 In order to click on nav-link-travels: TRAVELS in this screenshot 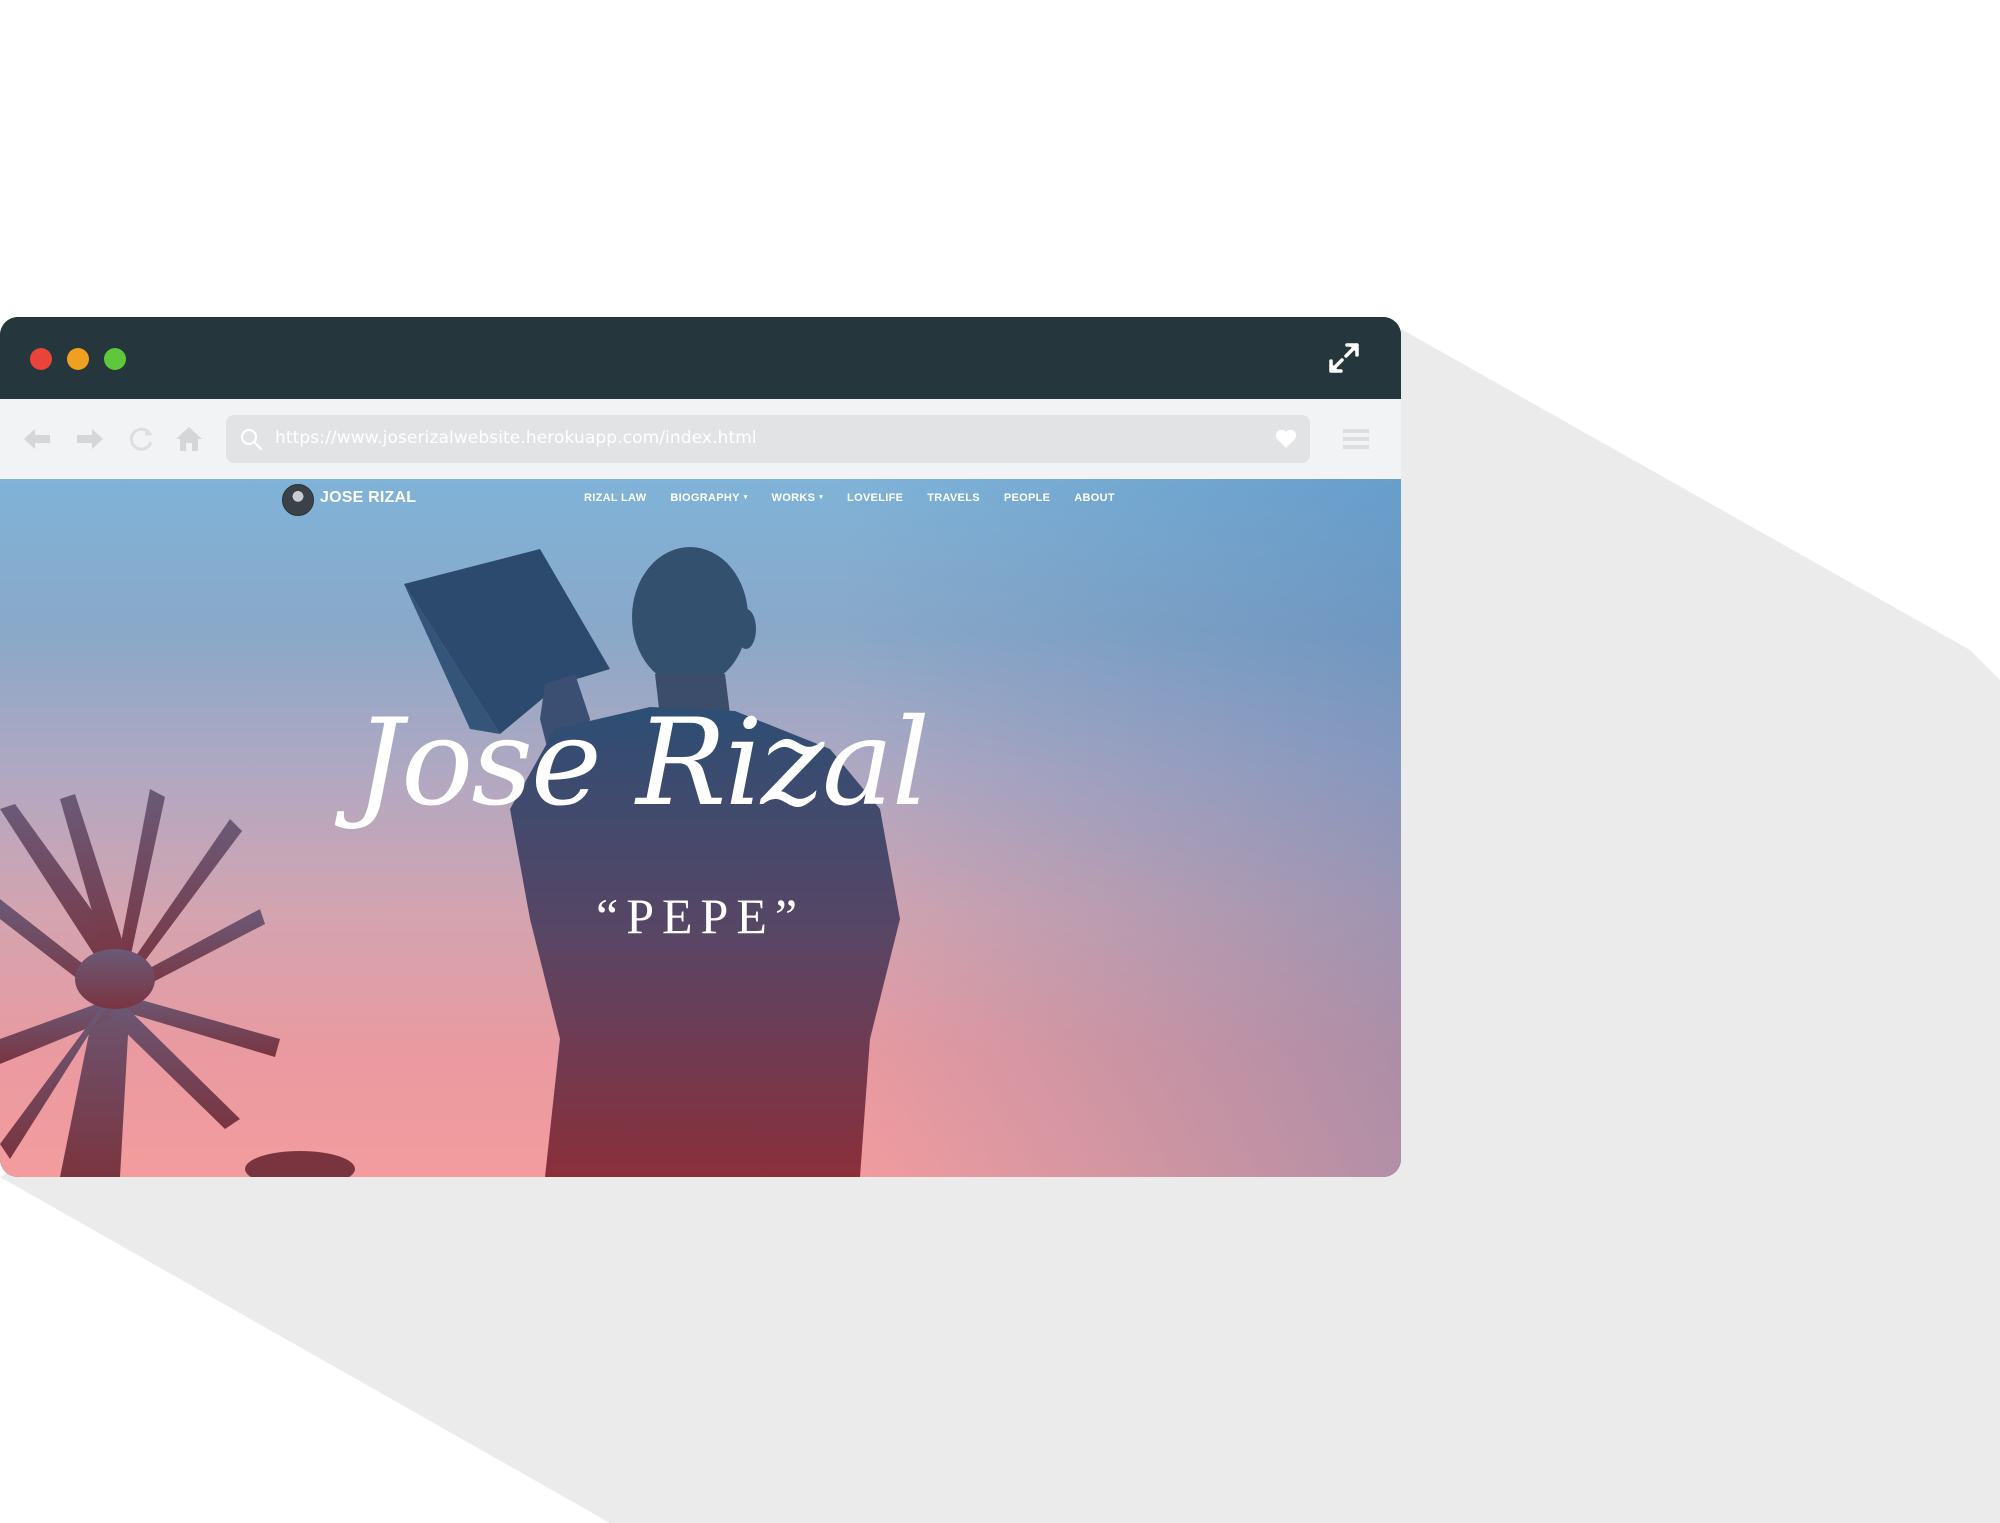, I will do `click(953, 498)`.